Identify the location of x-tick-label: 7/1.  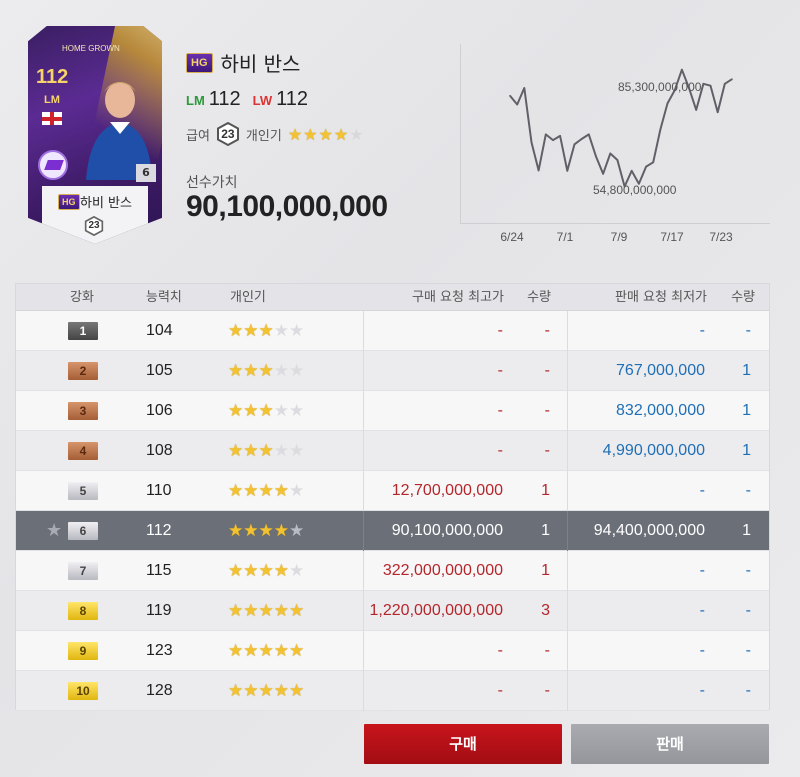
(565, 237).